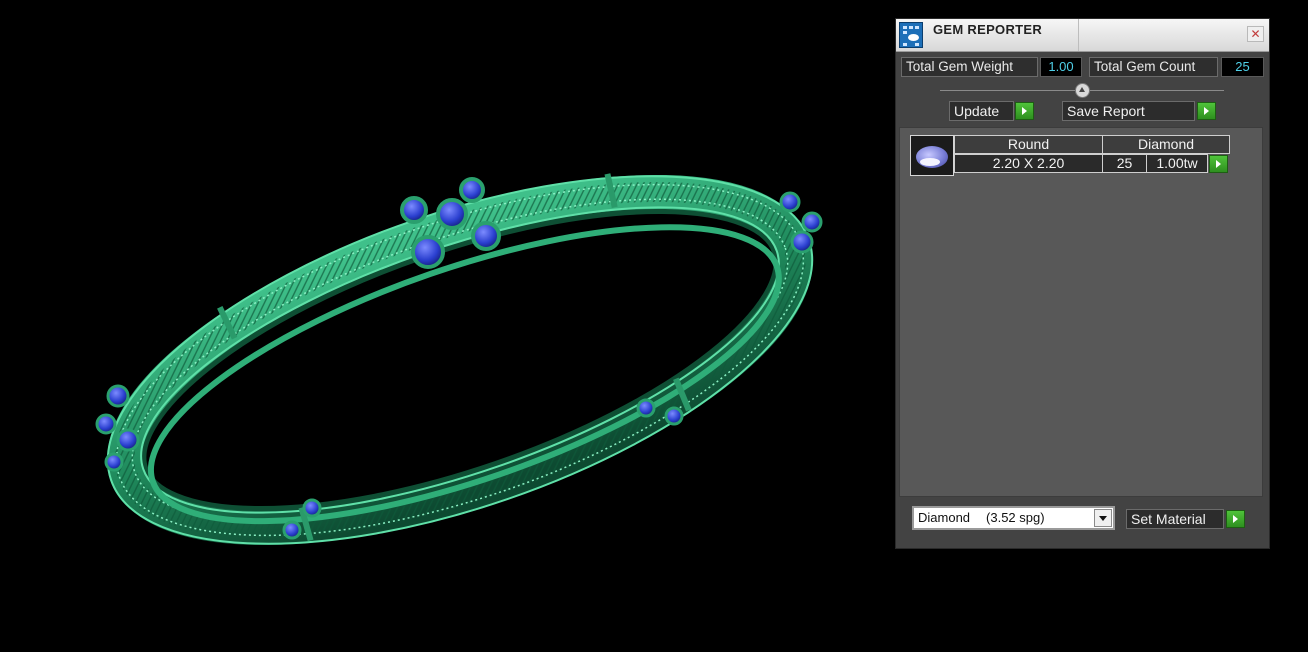 The image size is (1308, 652). Describe the element at coordinates (969, 67) in the screenshot. I see `total-gem-weight-label: Total Gem Weight` at that location.